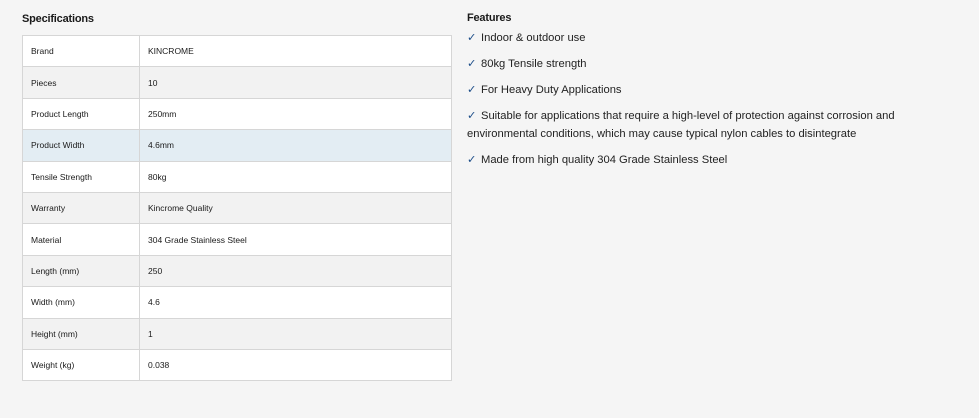  I want to click on spec-label: Weight (kg), so click(81, 365).